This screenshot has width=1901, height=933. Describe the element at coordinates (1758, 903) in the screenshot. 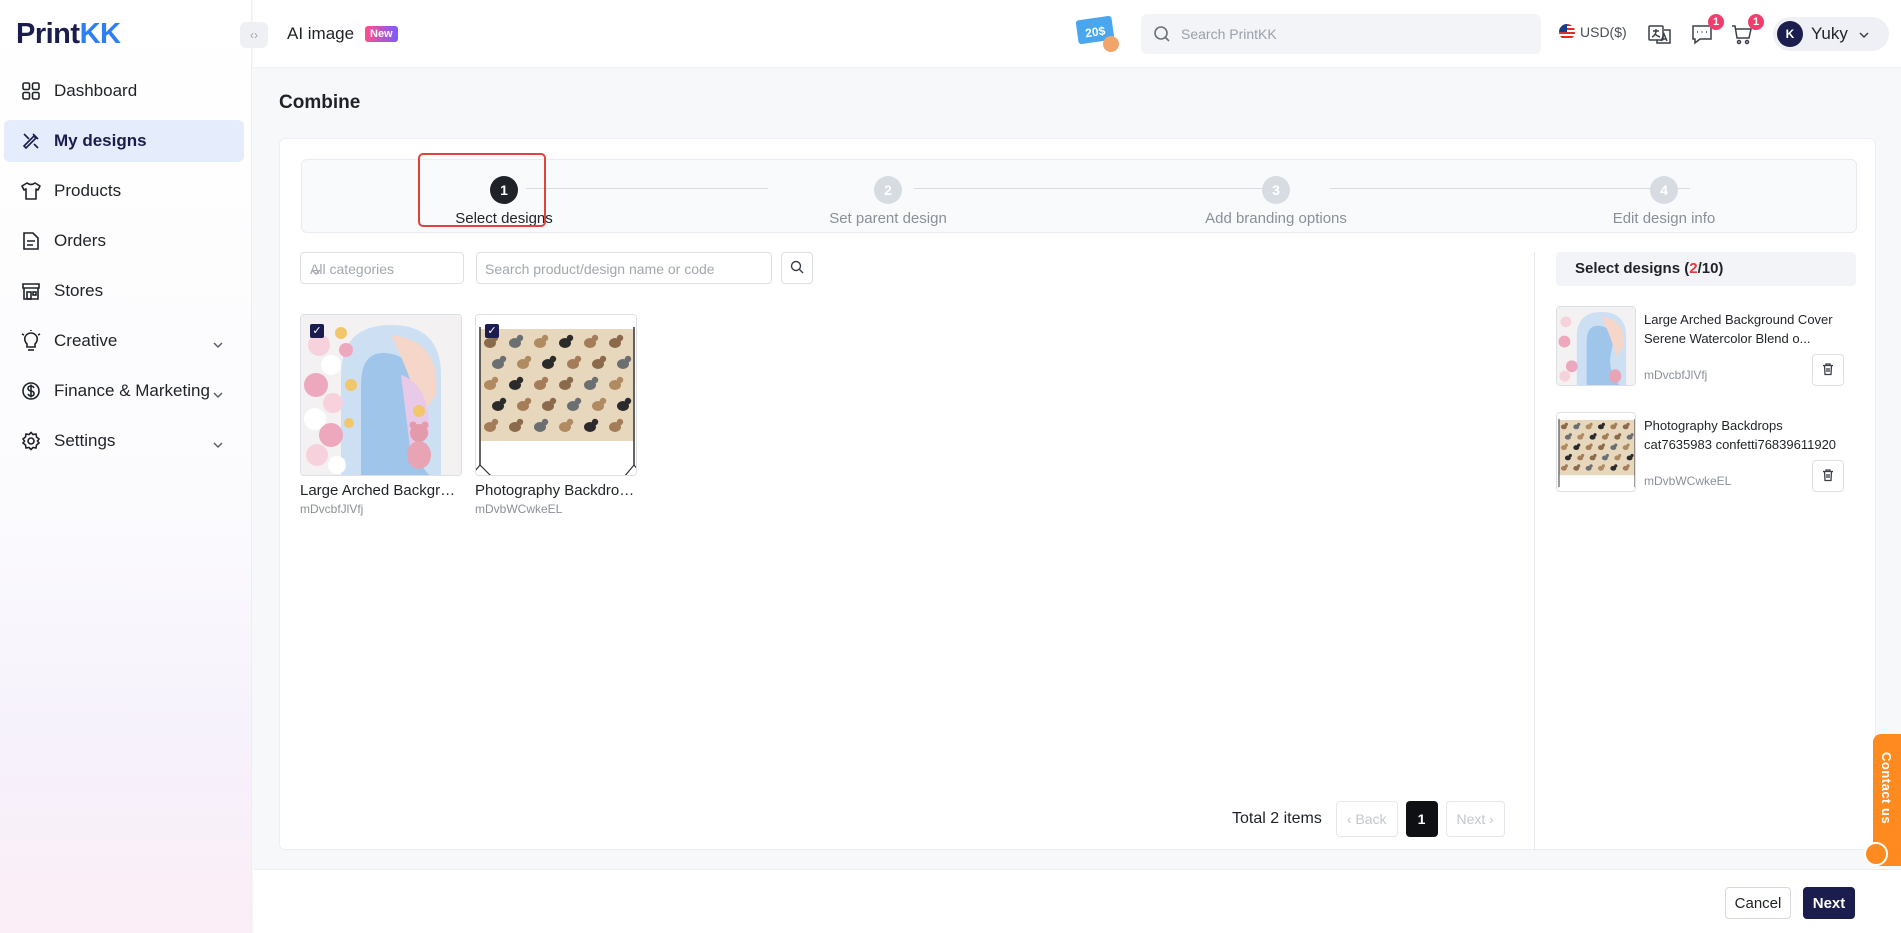

I see `cancel-button: Cancel` at that location.